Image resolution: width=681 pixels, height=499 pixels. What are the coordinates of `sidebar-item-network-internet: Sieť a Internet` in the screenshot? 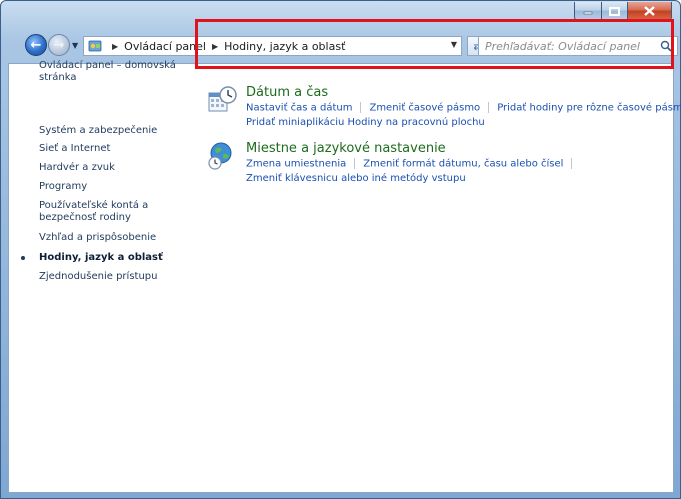 It's located at (114, 149).